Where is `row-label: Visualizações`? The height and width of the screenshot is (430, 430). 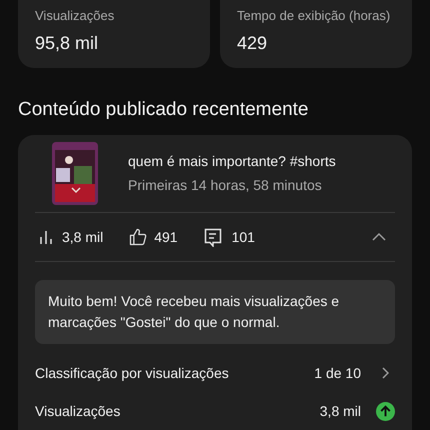
row-label: Visualizações is located at coordinates (78, 411).